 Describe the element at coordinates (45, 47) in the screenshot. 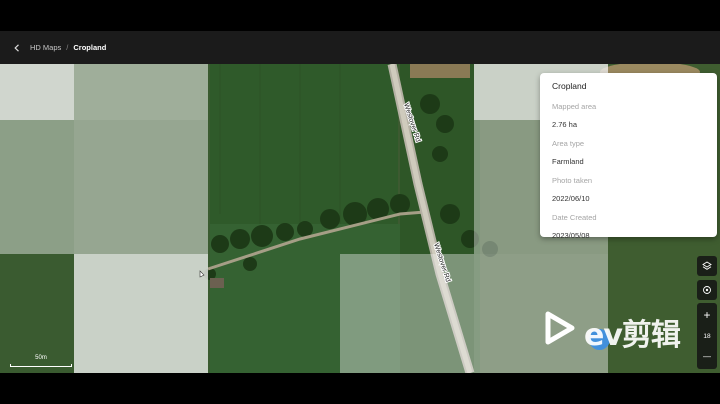

I see `breadcrumb-hd-maps: HD Maps` at that location.